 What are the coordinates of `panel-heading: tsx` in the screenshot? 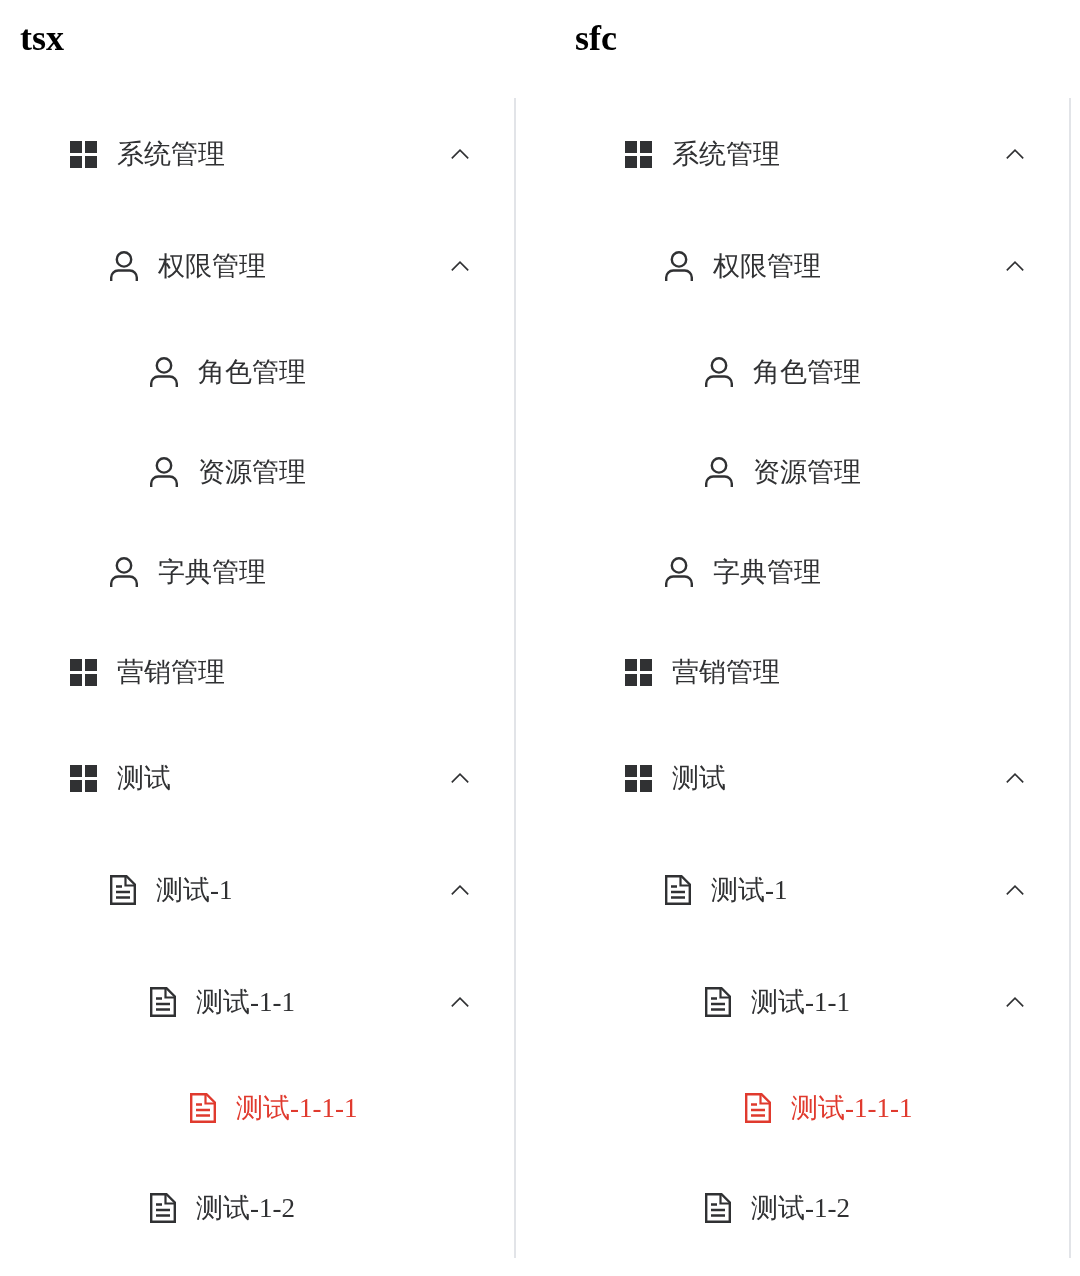 It's located at (42, 38).